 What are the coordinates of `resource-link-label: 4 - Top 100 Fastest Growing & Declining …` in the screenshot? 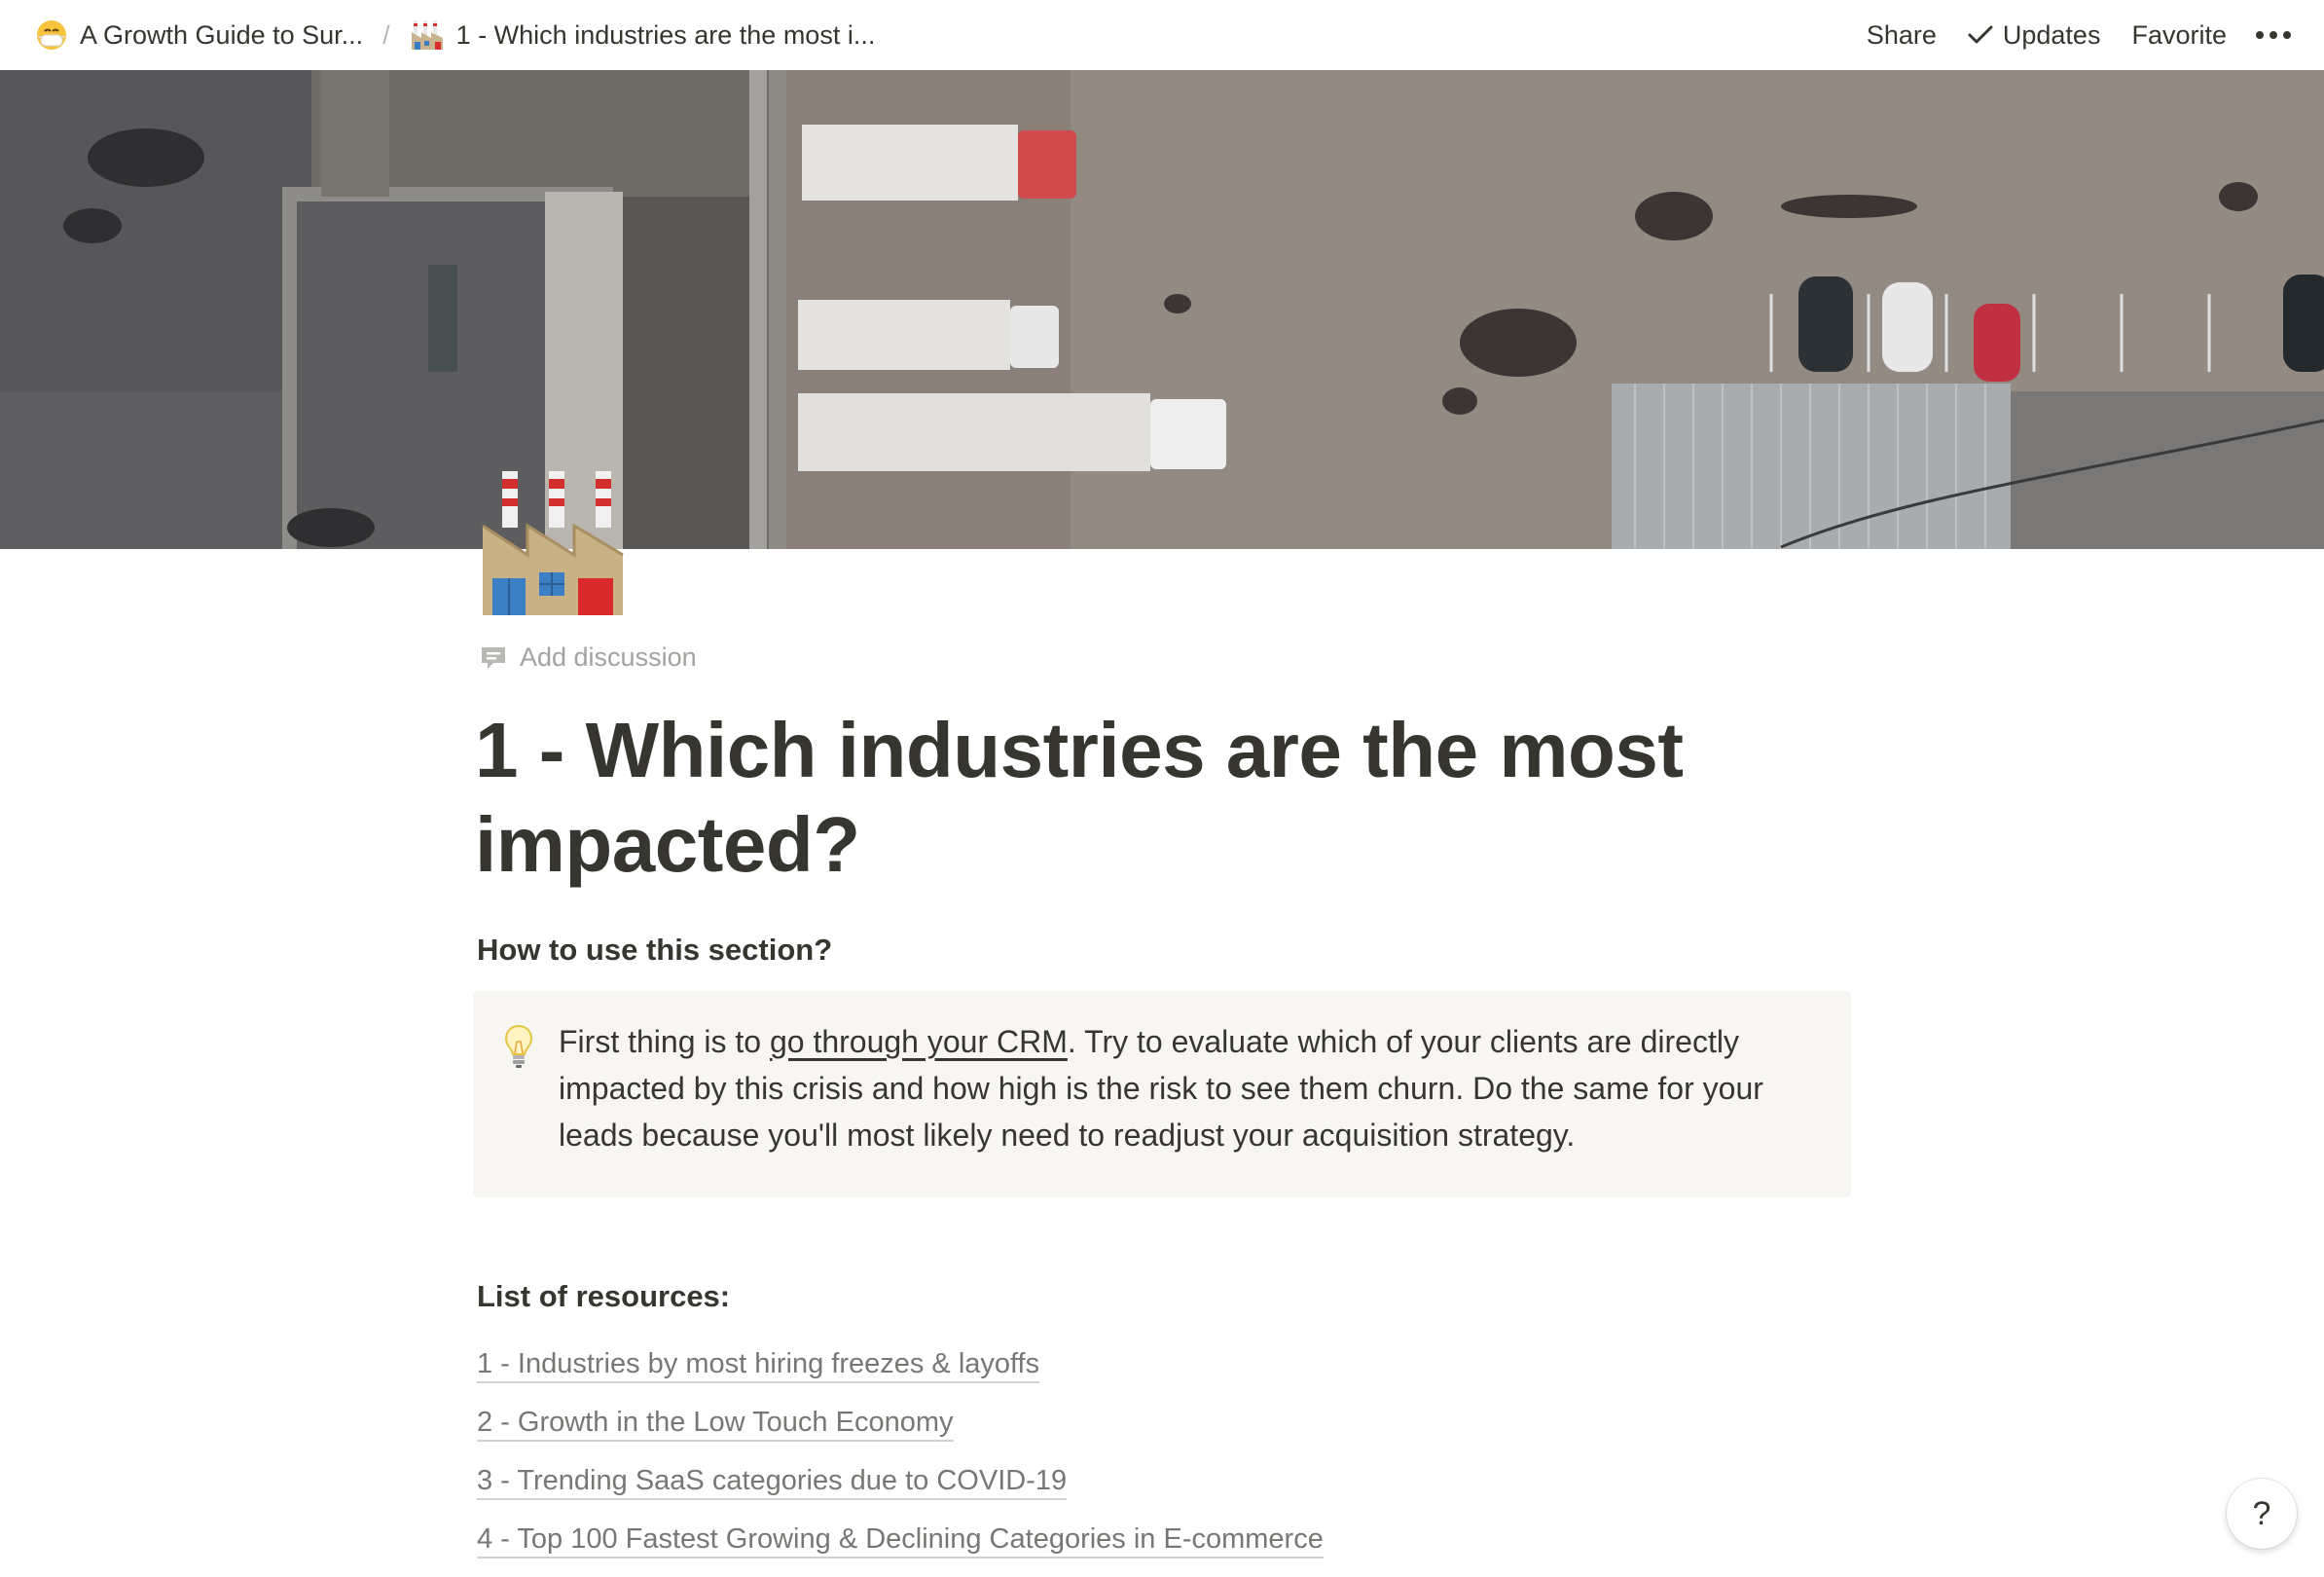 It's located at (900, 1541).